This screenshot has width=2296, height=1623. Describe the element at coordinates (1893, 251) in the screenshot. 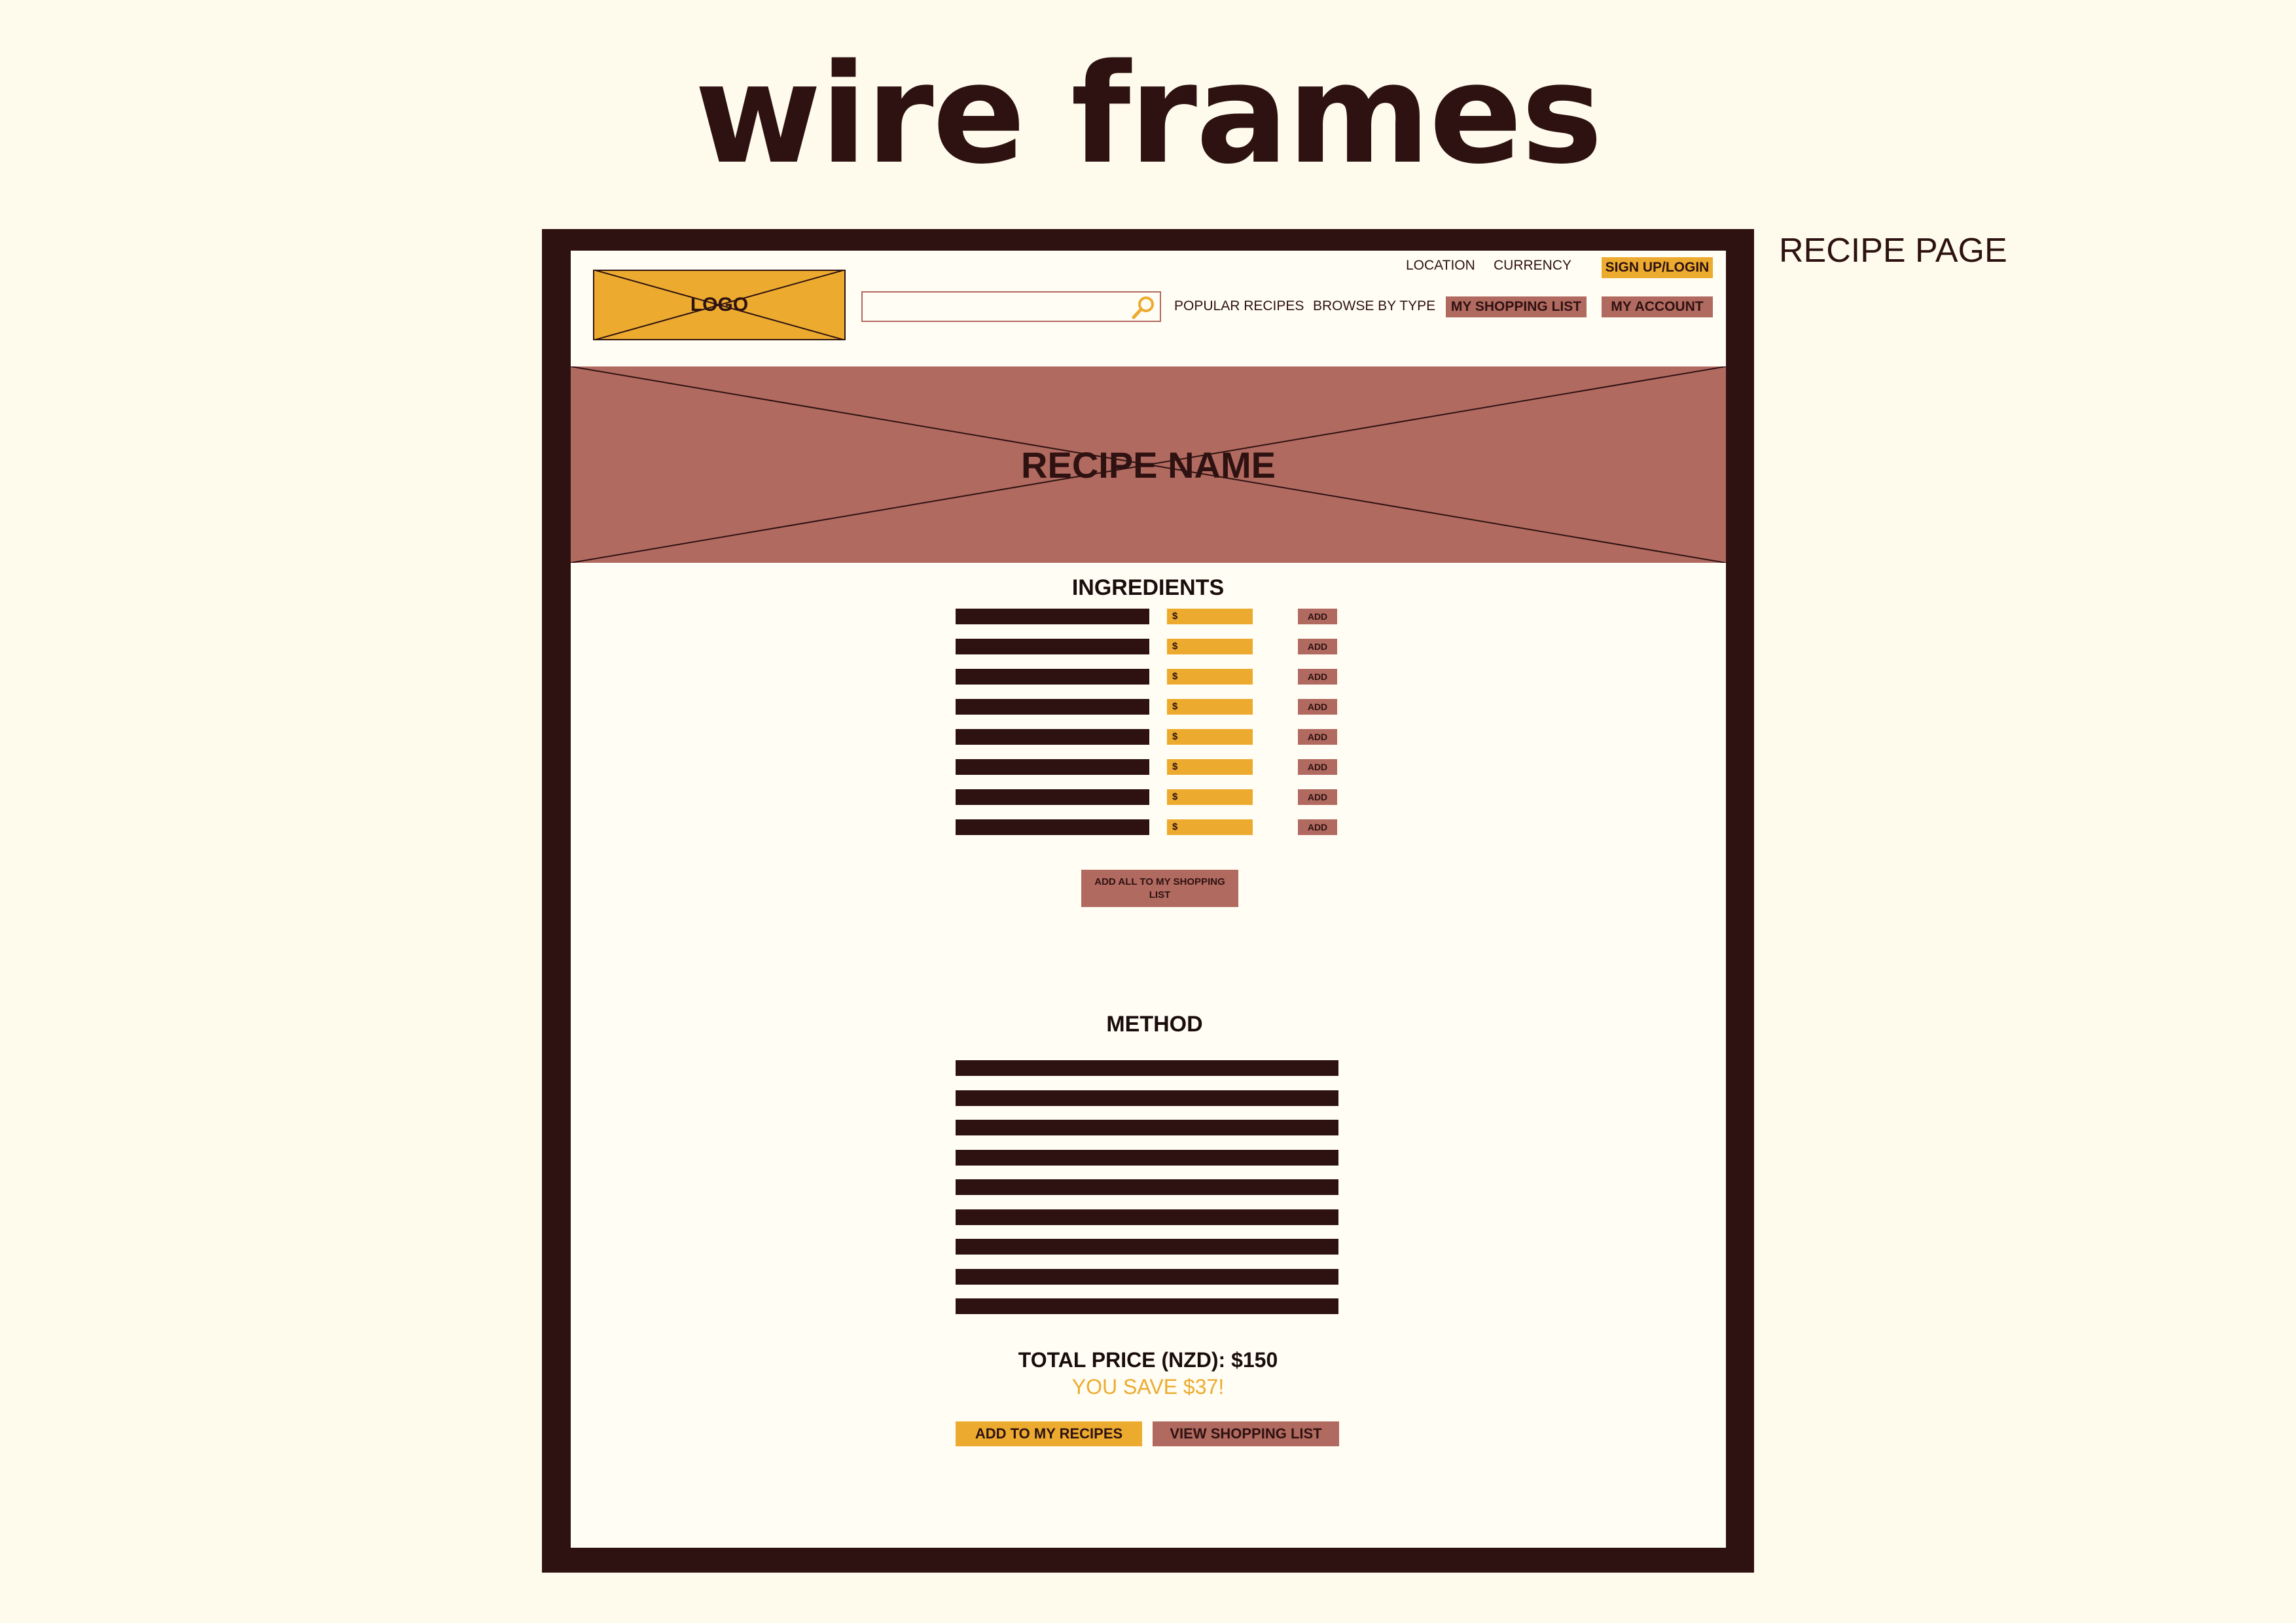

I see `page-label: RECIPE PAGE` at that location.